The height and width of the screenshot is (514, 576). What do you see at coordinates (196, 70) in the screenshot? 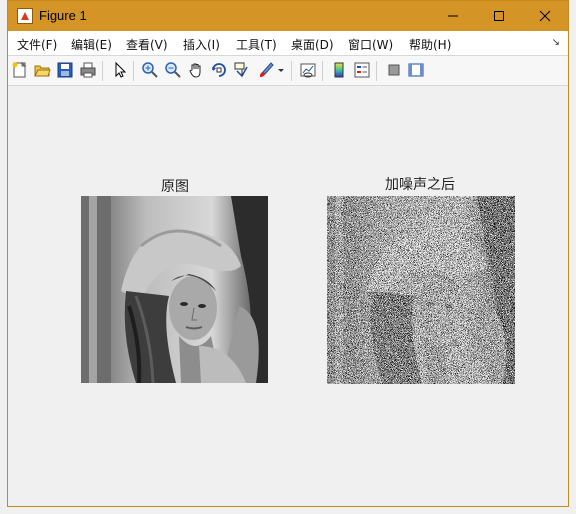
I see `pan-hand-icon` at bounding box center [196, 70].